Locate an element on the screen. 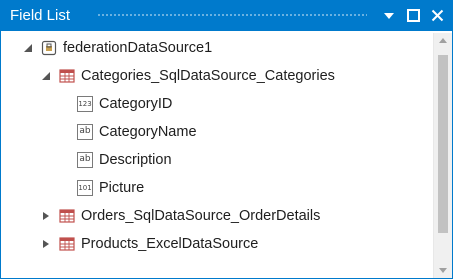  field-item: ab CategoryName is located at coordinates (217, 132).